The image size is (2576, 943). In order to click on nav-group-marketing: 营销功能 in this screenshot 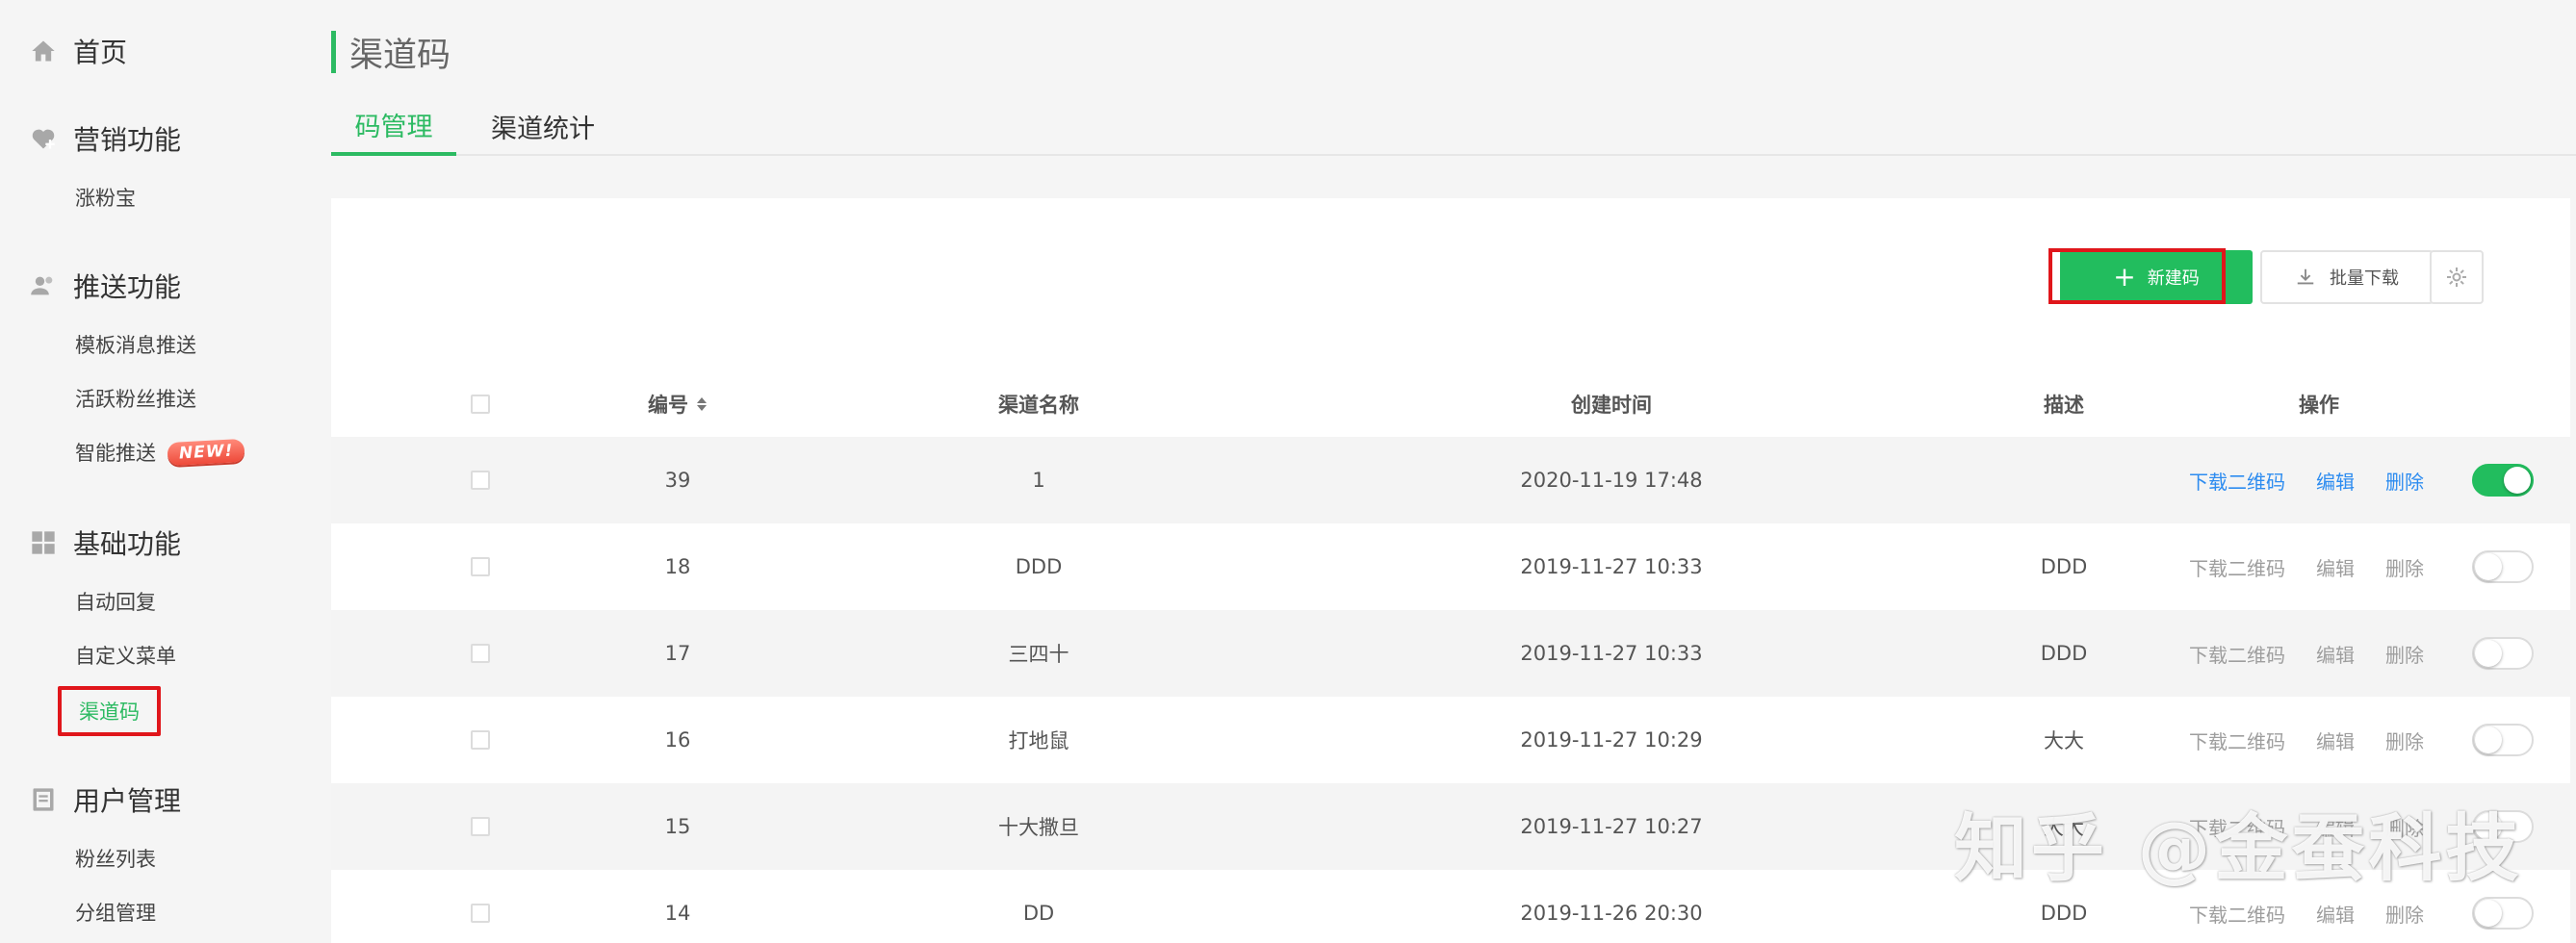, I will do `click(105, 139)`.